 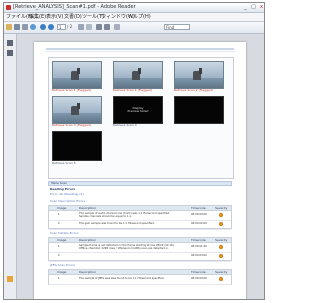 I want to click on maximize-button: □, so click(x=253, y=7).